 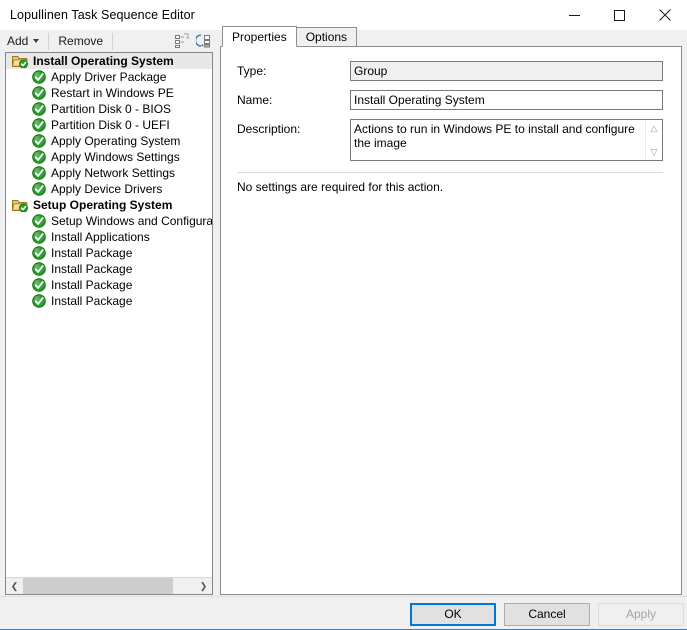 I want to click on scrollbar-thumb, so click(x=98, y=586).